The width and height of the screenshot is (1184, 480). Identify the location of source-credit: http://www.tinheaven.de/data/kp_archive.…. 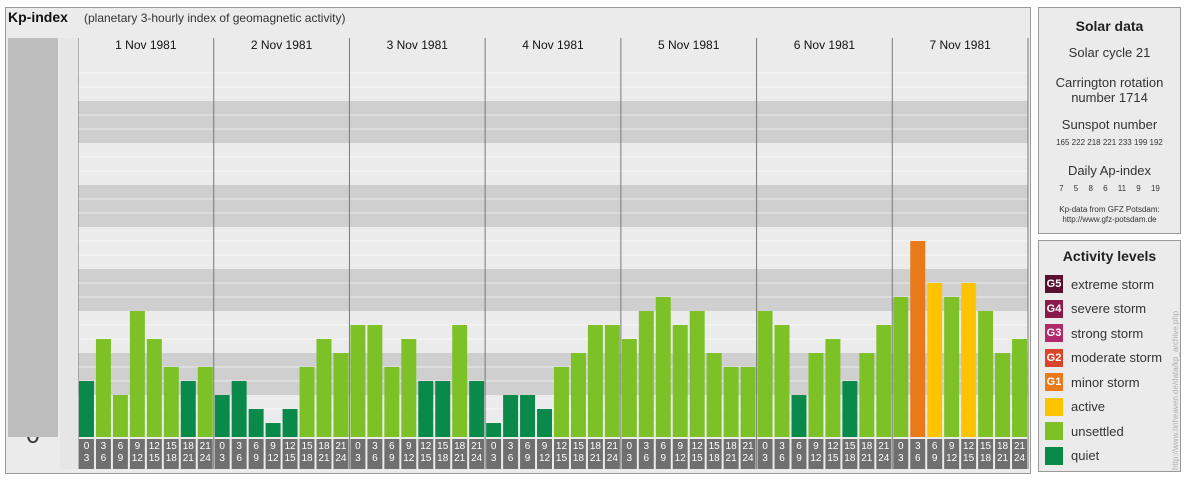
(1175, 390).